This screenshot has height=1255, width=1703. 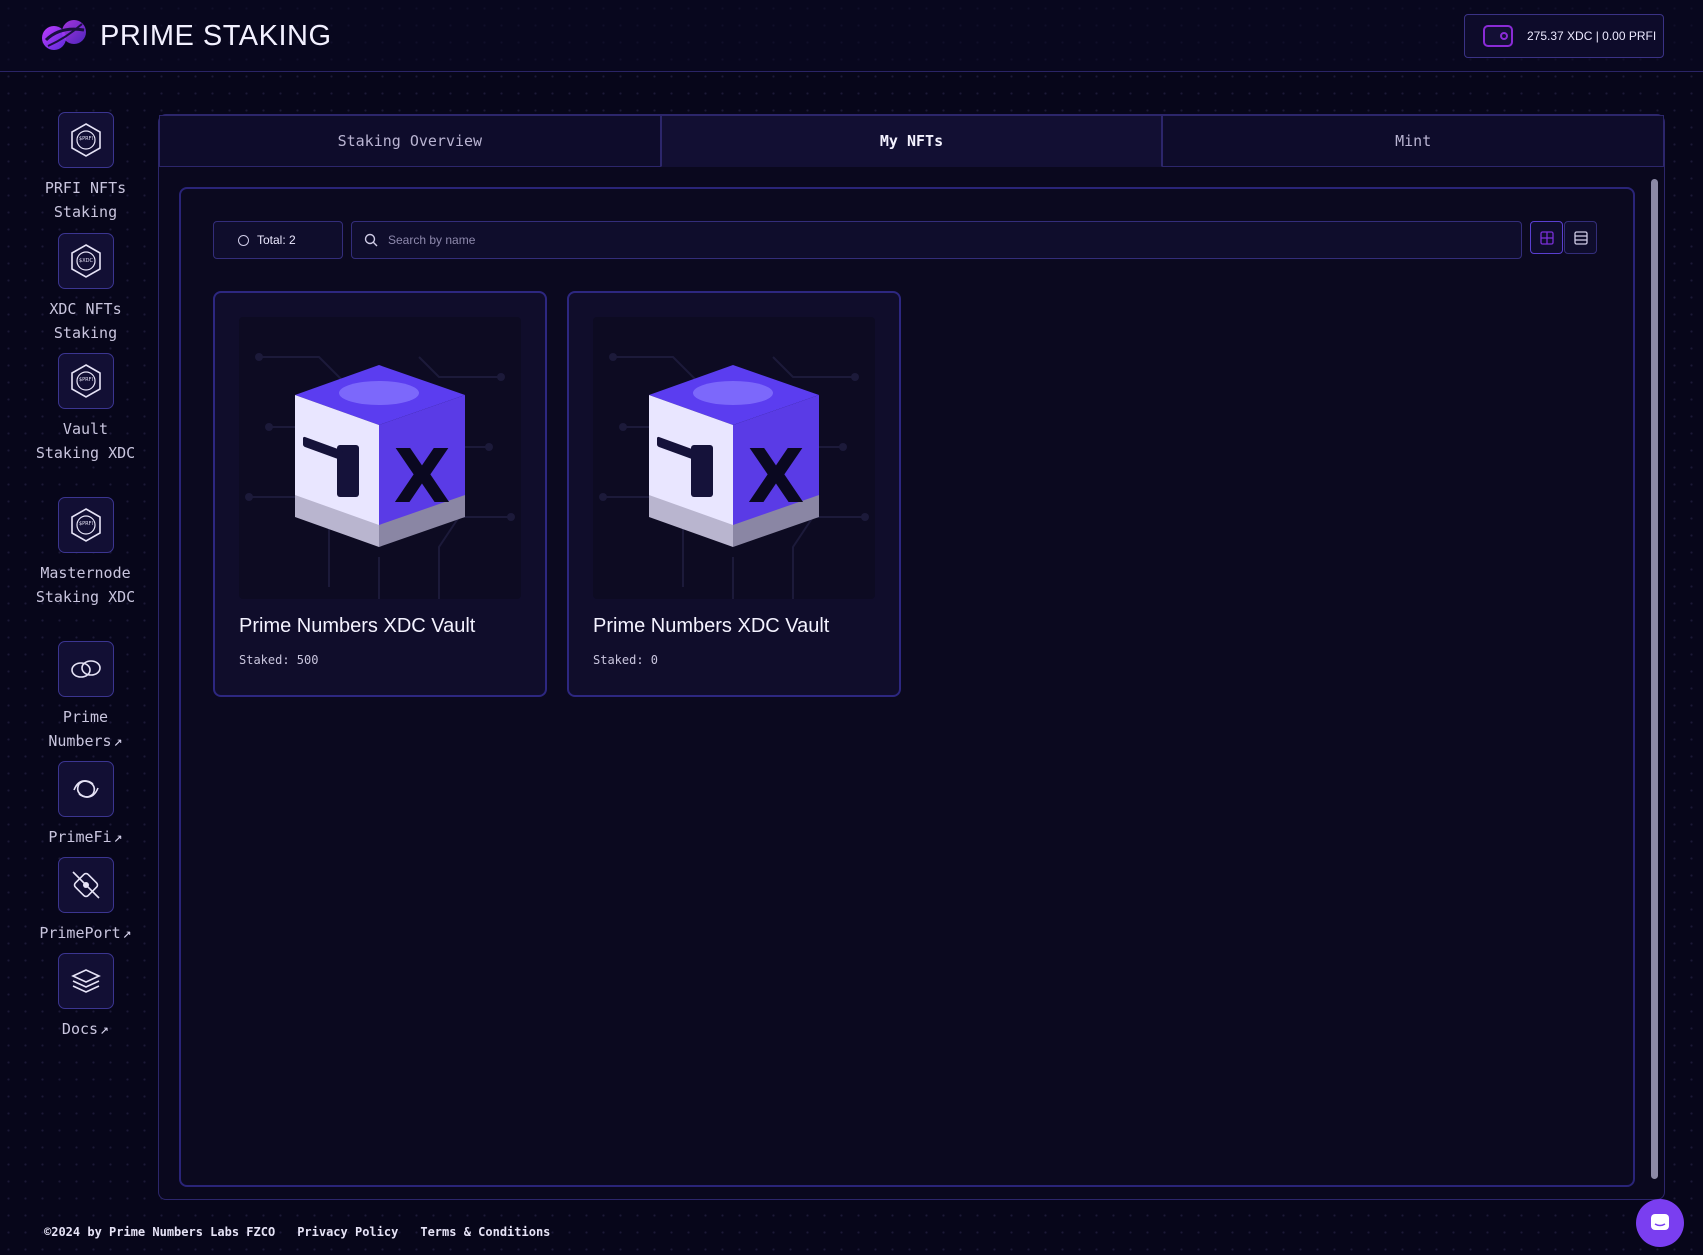 I want to click on search-icon, so click(x=371, y=240).